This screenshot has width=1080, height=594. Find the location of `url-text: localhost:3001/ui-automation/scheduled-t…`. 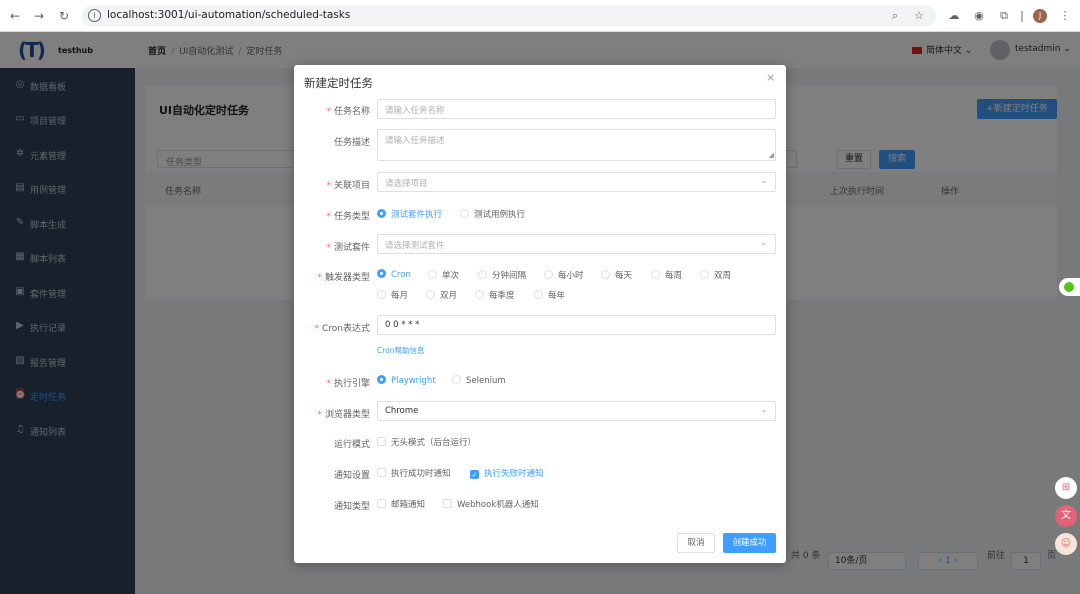

url-text: localhost:3001/ui-automation/scheduled-t… is located at coordinates (228, 15).